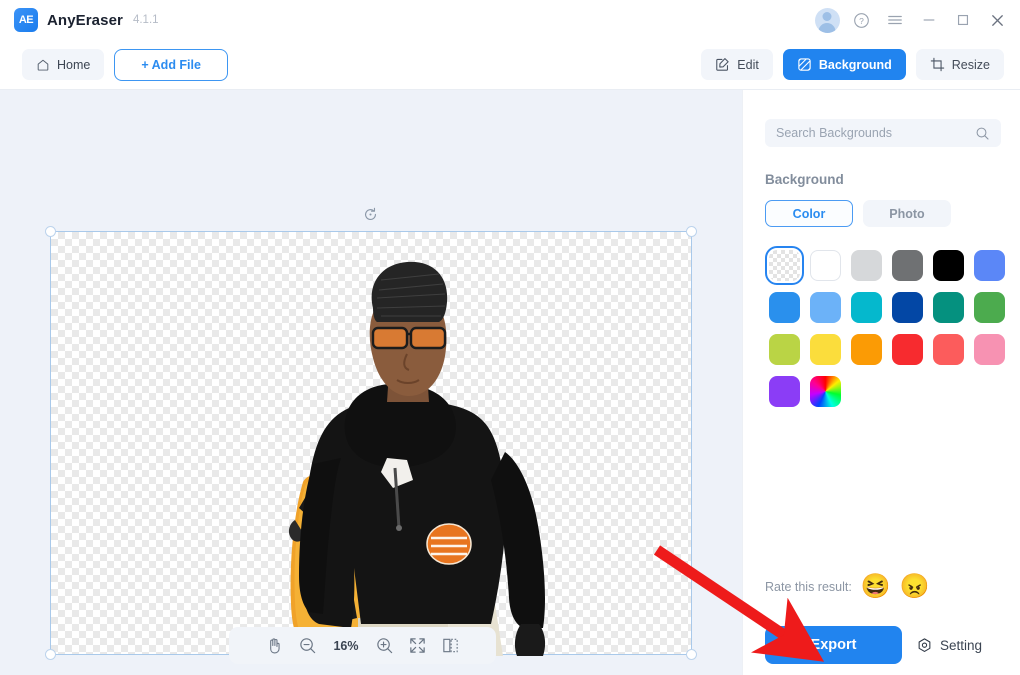 The image size is (1020, 675). What do you see at coordinates (982, 133) in the screenshot?
I see `search-icon` at bounding box center [982, 133].